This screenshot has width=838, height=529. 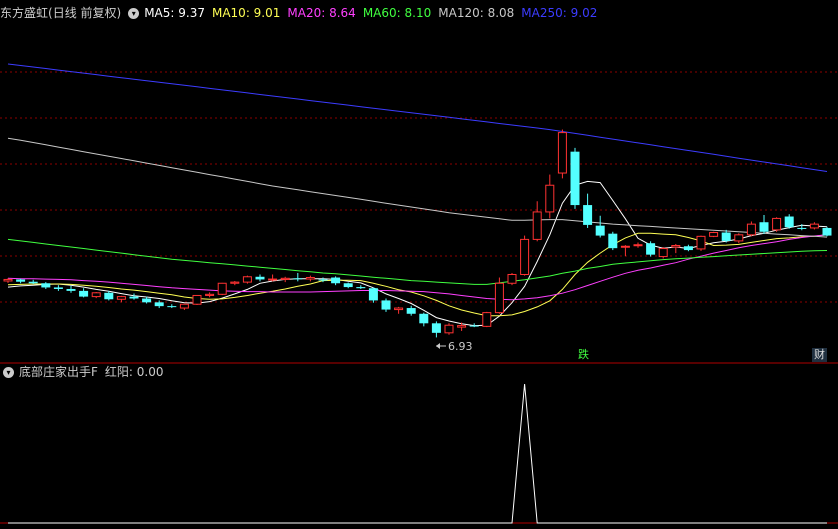 What do you see at coordinates (397, 13) in the screenshot?
I see `ma60-legend: MA60: 8.10` at bounding box center [397, 13].